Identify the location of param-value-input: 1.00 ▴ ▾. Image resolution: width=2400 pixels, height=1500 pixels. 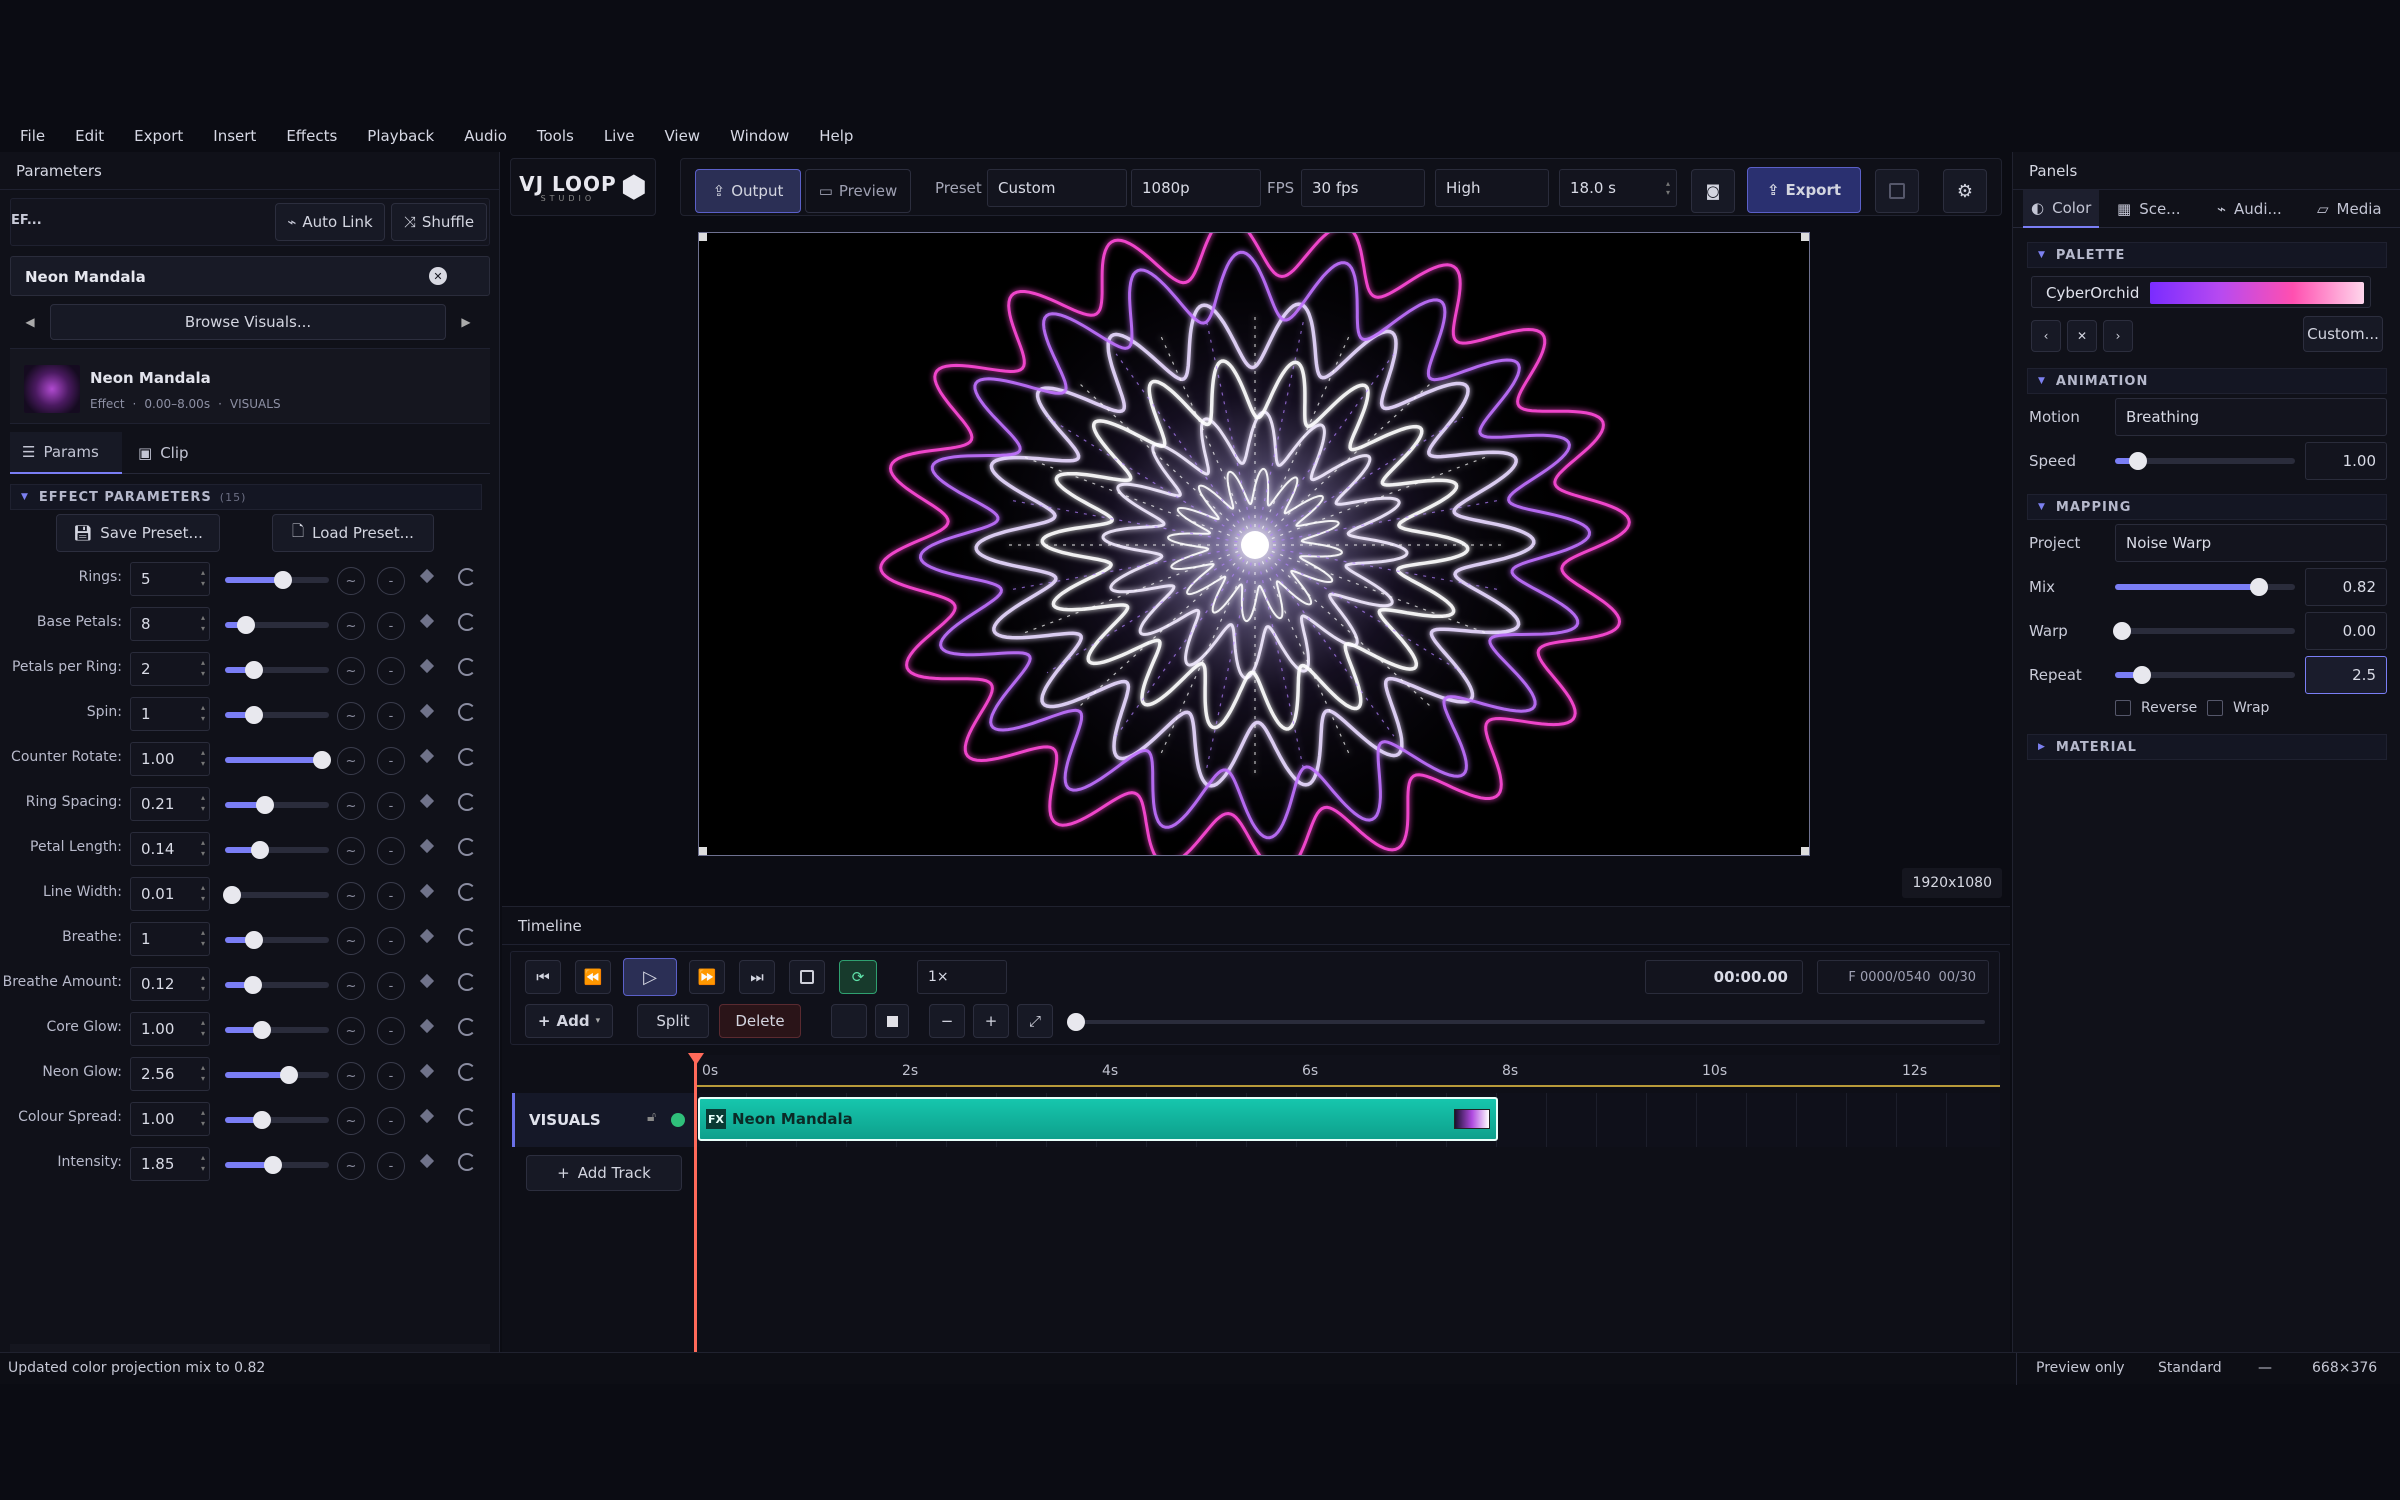
(170, 1029).